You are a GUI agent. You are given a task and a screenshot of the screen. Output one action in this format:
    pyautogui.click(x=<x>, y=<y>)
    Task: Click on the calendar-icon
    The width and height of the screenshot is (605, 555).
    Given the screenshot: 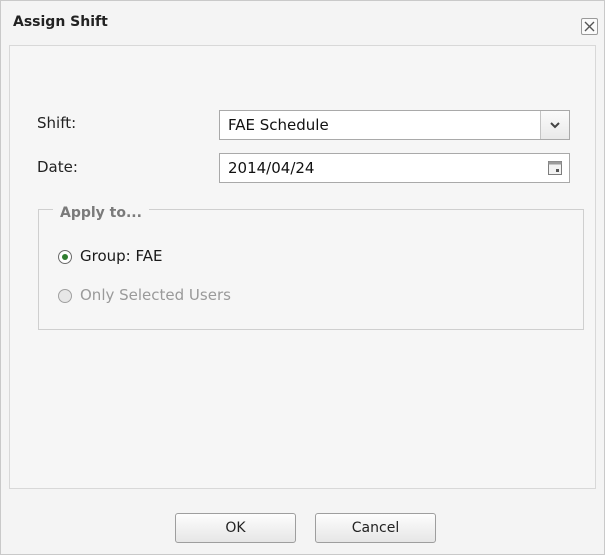 What is the action you would take?
    pyautogui.click(x=555, y=168)
    